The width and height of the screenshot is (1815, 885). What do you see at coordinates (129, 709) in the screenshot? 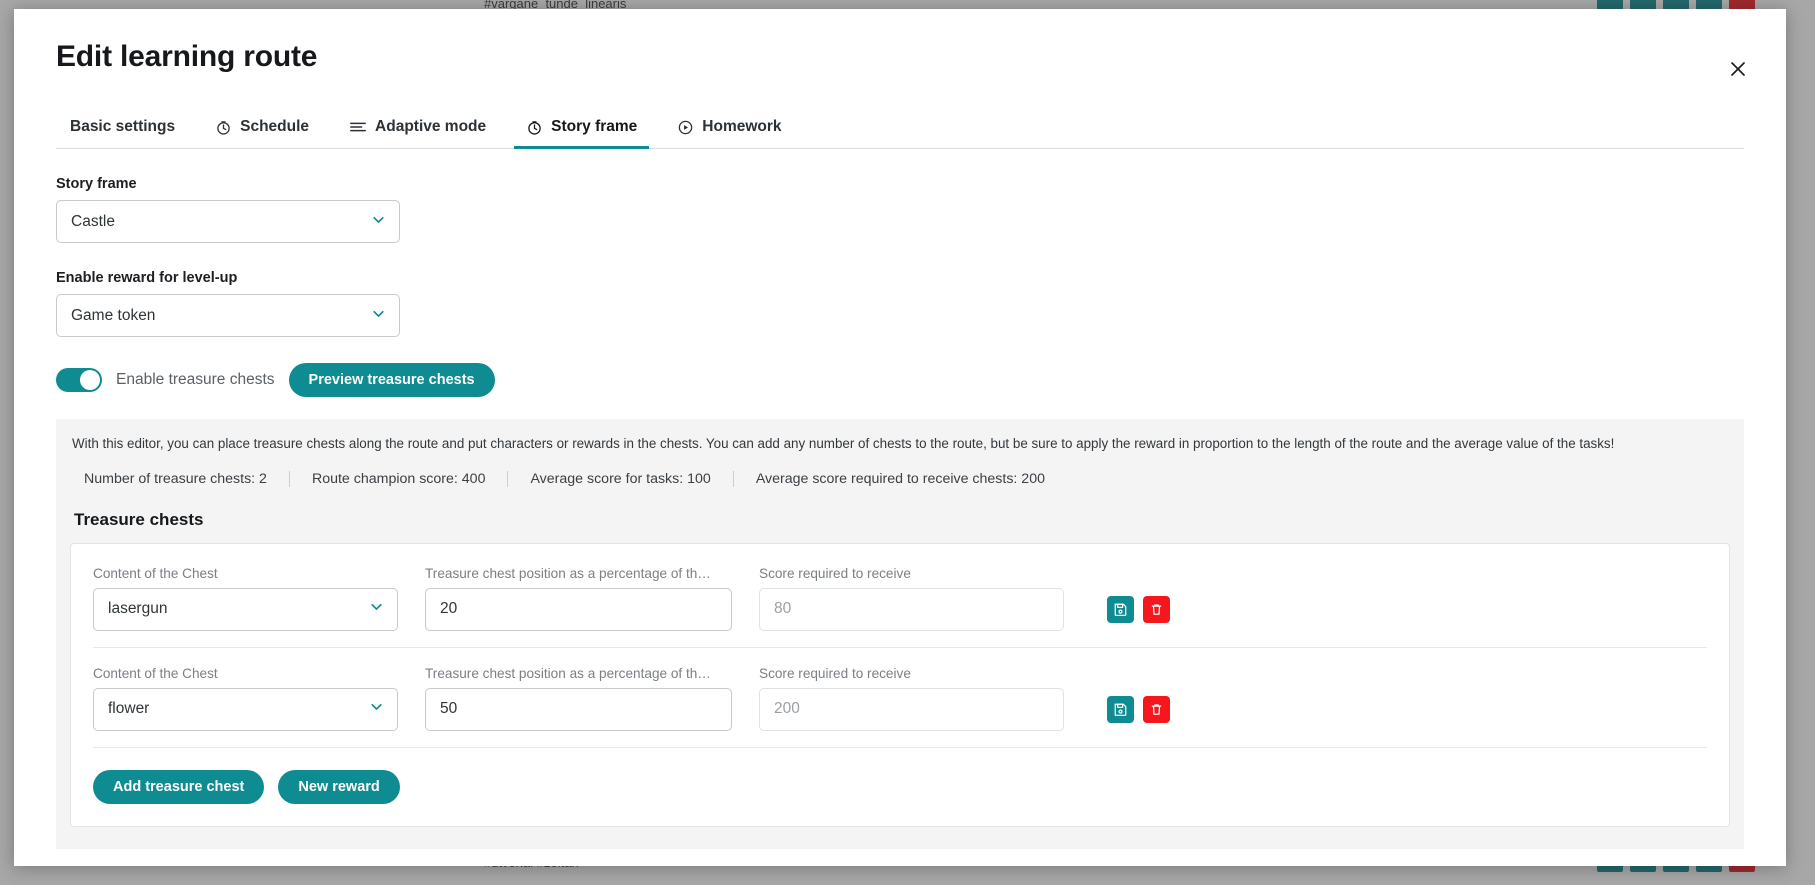
I see `chest-content-value: flower` at bounding box center [129, 709].